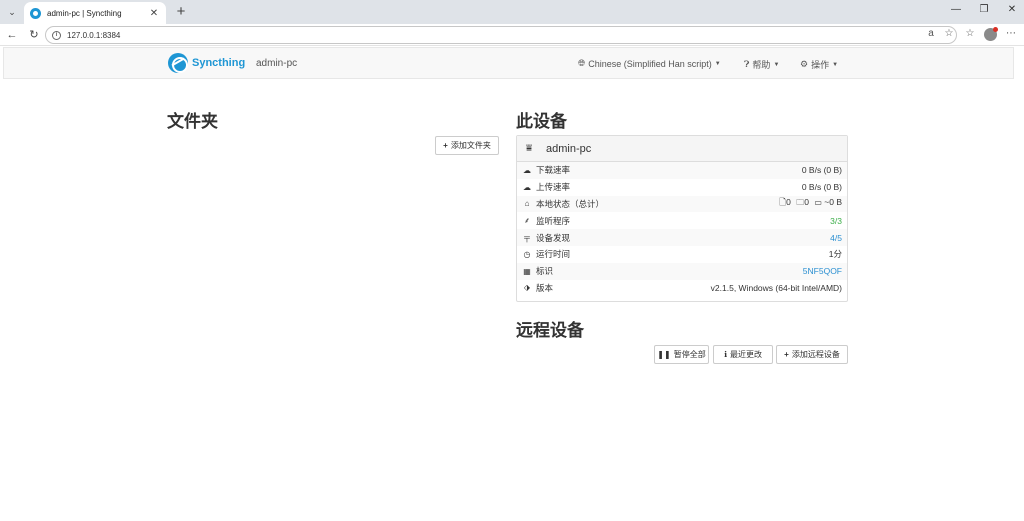 This screenshot has width=1024, height=521. What do you see at coordinates (1012, 9) in the screenshot?
I see `window-close-icon: ✕` at bounding box center [1012, 9].